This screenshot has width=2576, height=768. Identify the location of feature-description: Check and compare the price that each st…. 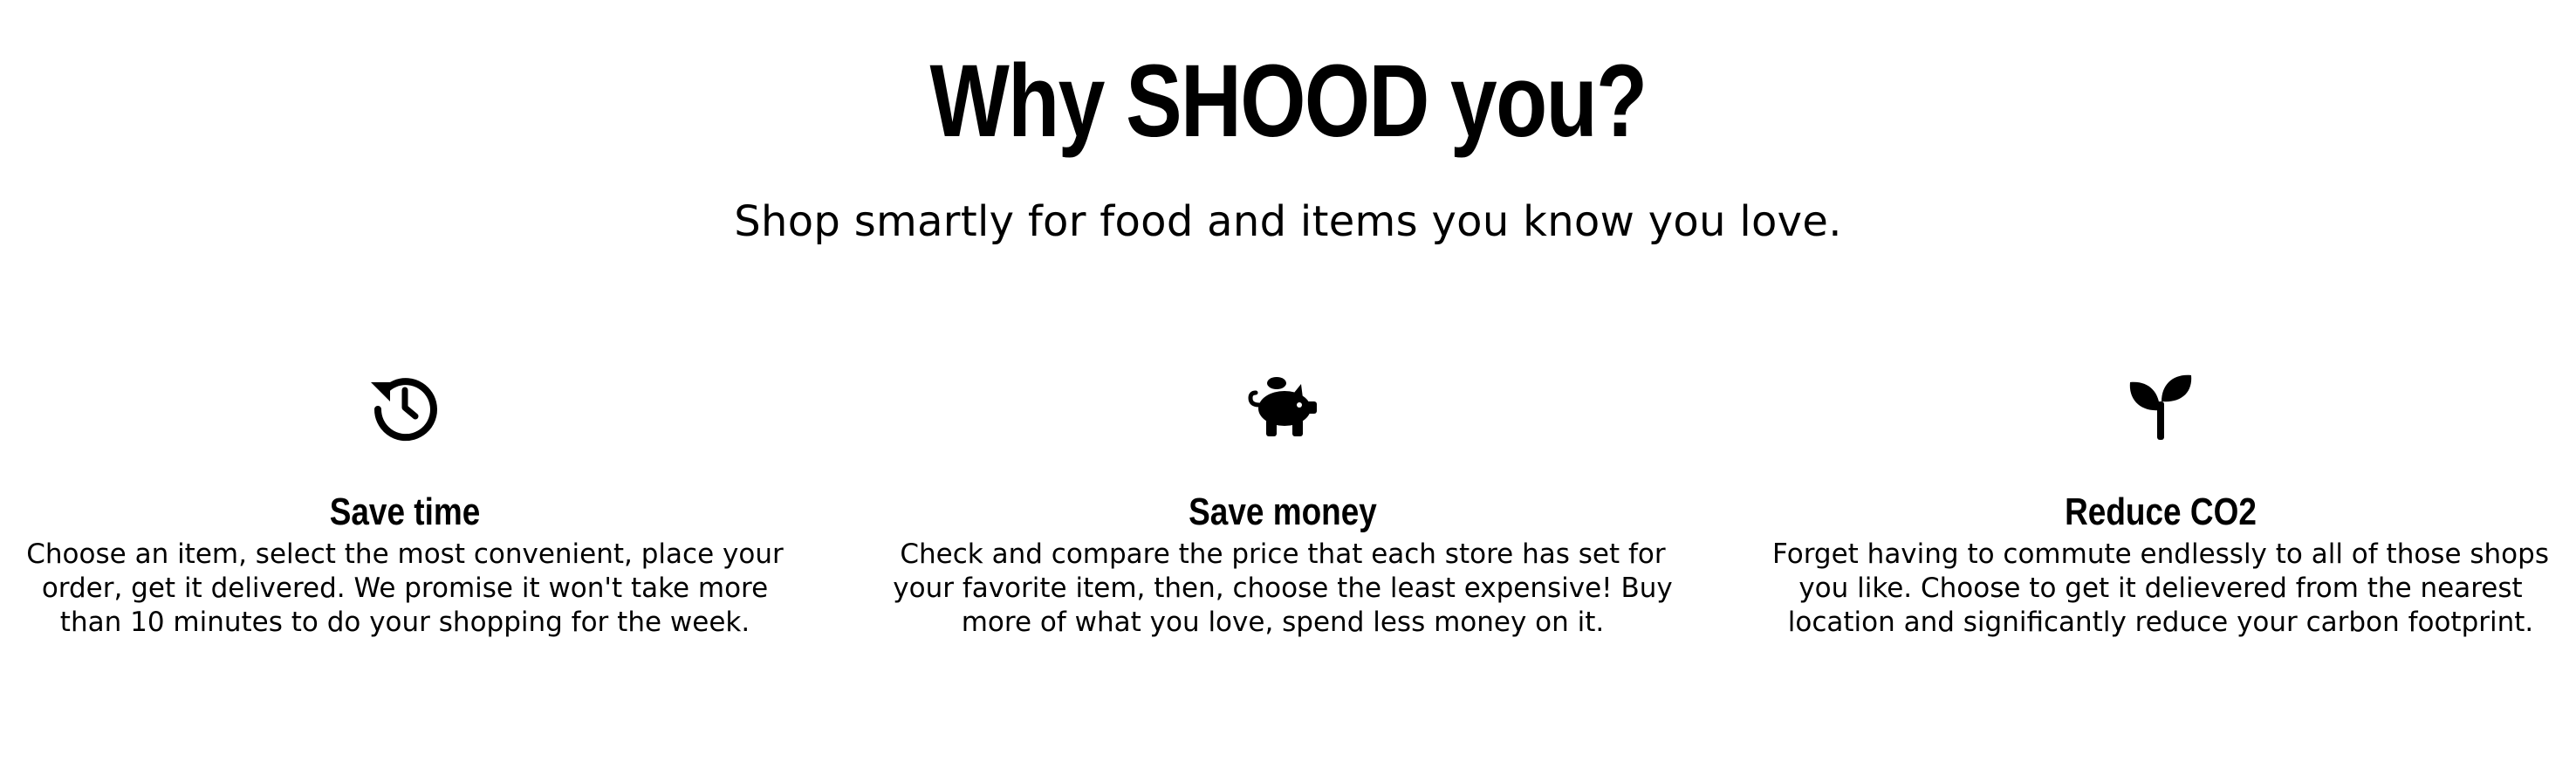
(1283, 588).